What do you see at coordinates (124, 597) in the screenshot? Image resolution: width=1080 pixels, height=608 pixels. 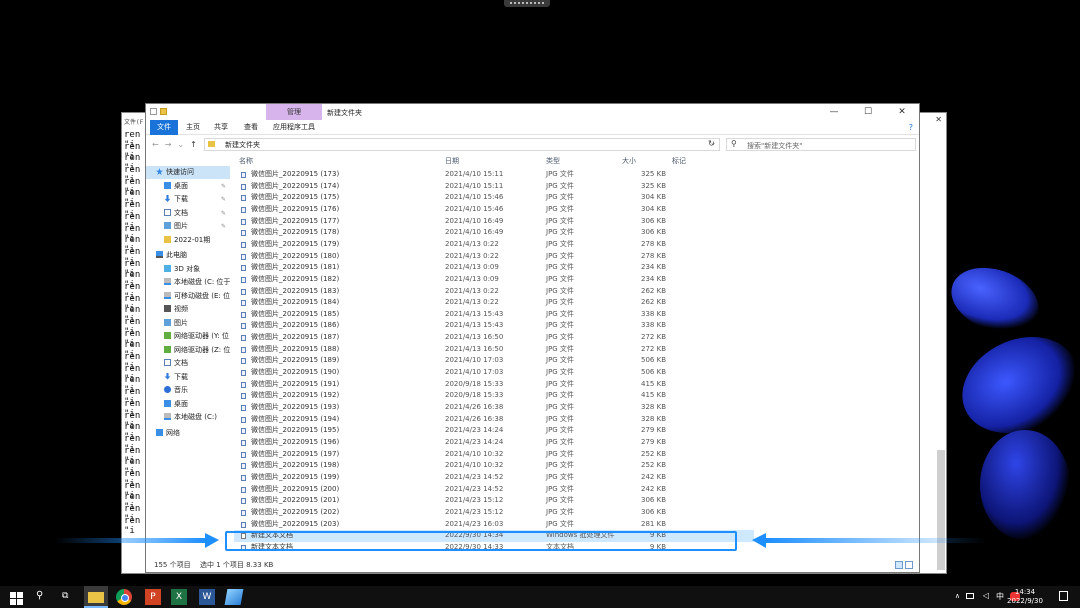 I see `chrome-icon` at bounding box center [124, 597].